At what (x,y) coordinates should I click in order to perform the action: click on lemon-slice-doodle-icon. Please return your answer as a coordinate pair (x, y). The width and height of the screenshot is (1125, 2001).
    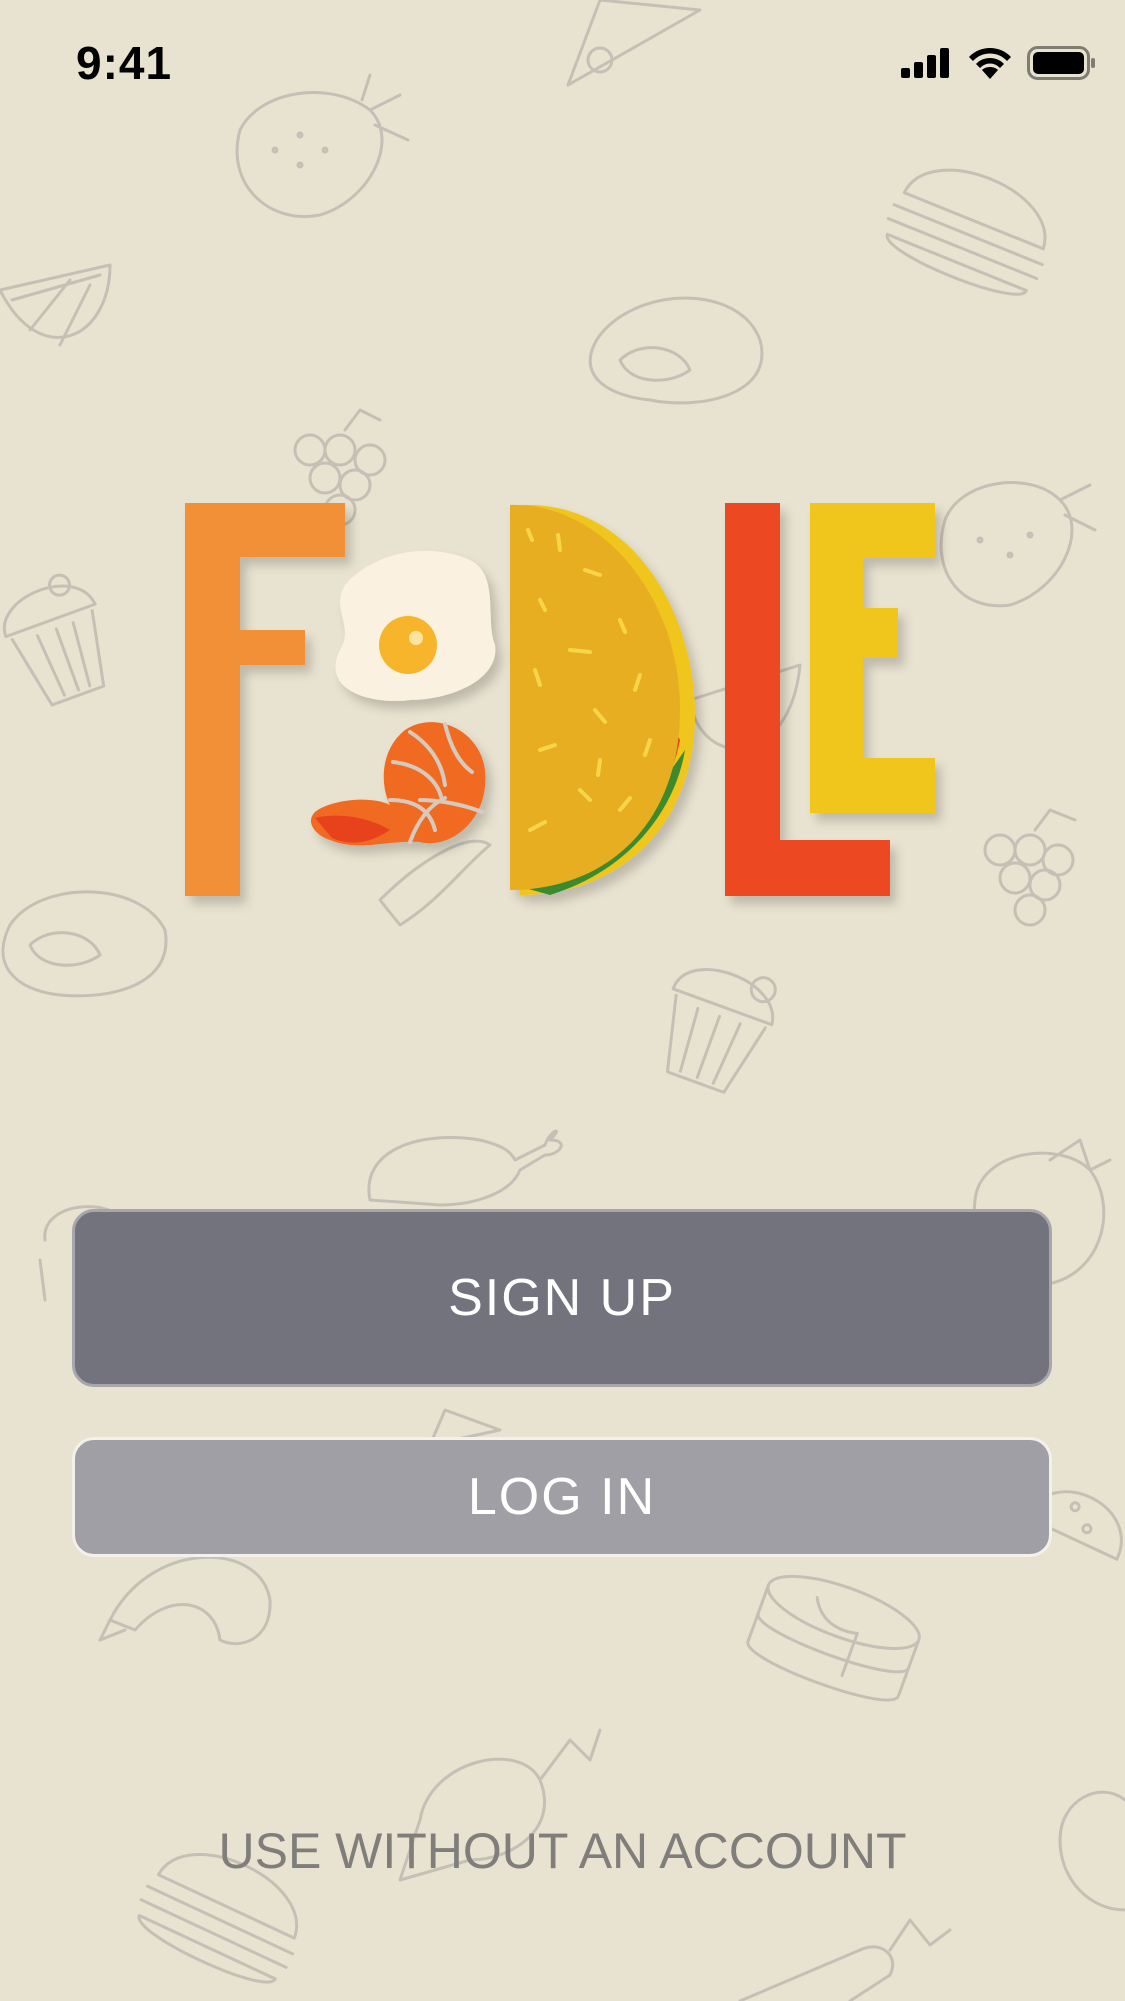
    Looking at the image, I should click on (56, 305).